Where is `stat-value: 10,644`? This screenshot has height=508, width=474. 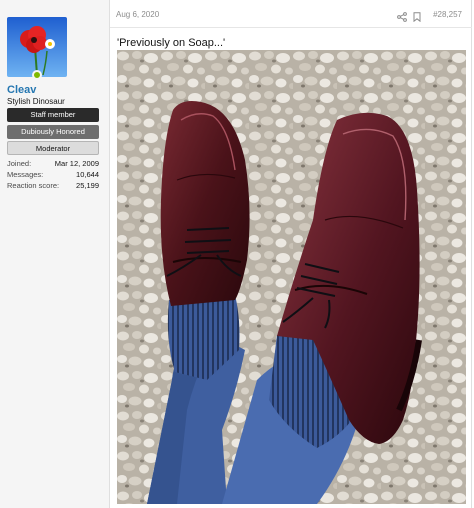
stat-value: 10,644 is located at coordinates (87, 174).